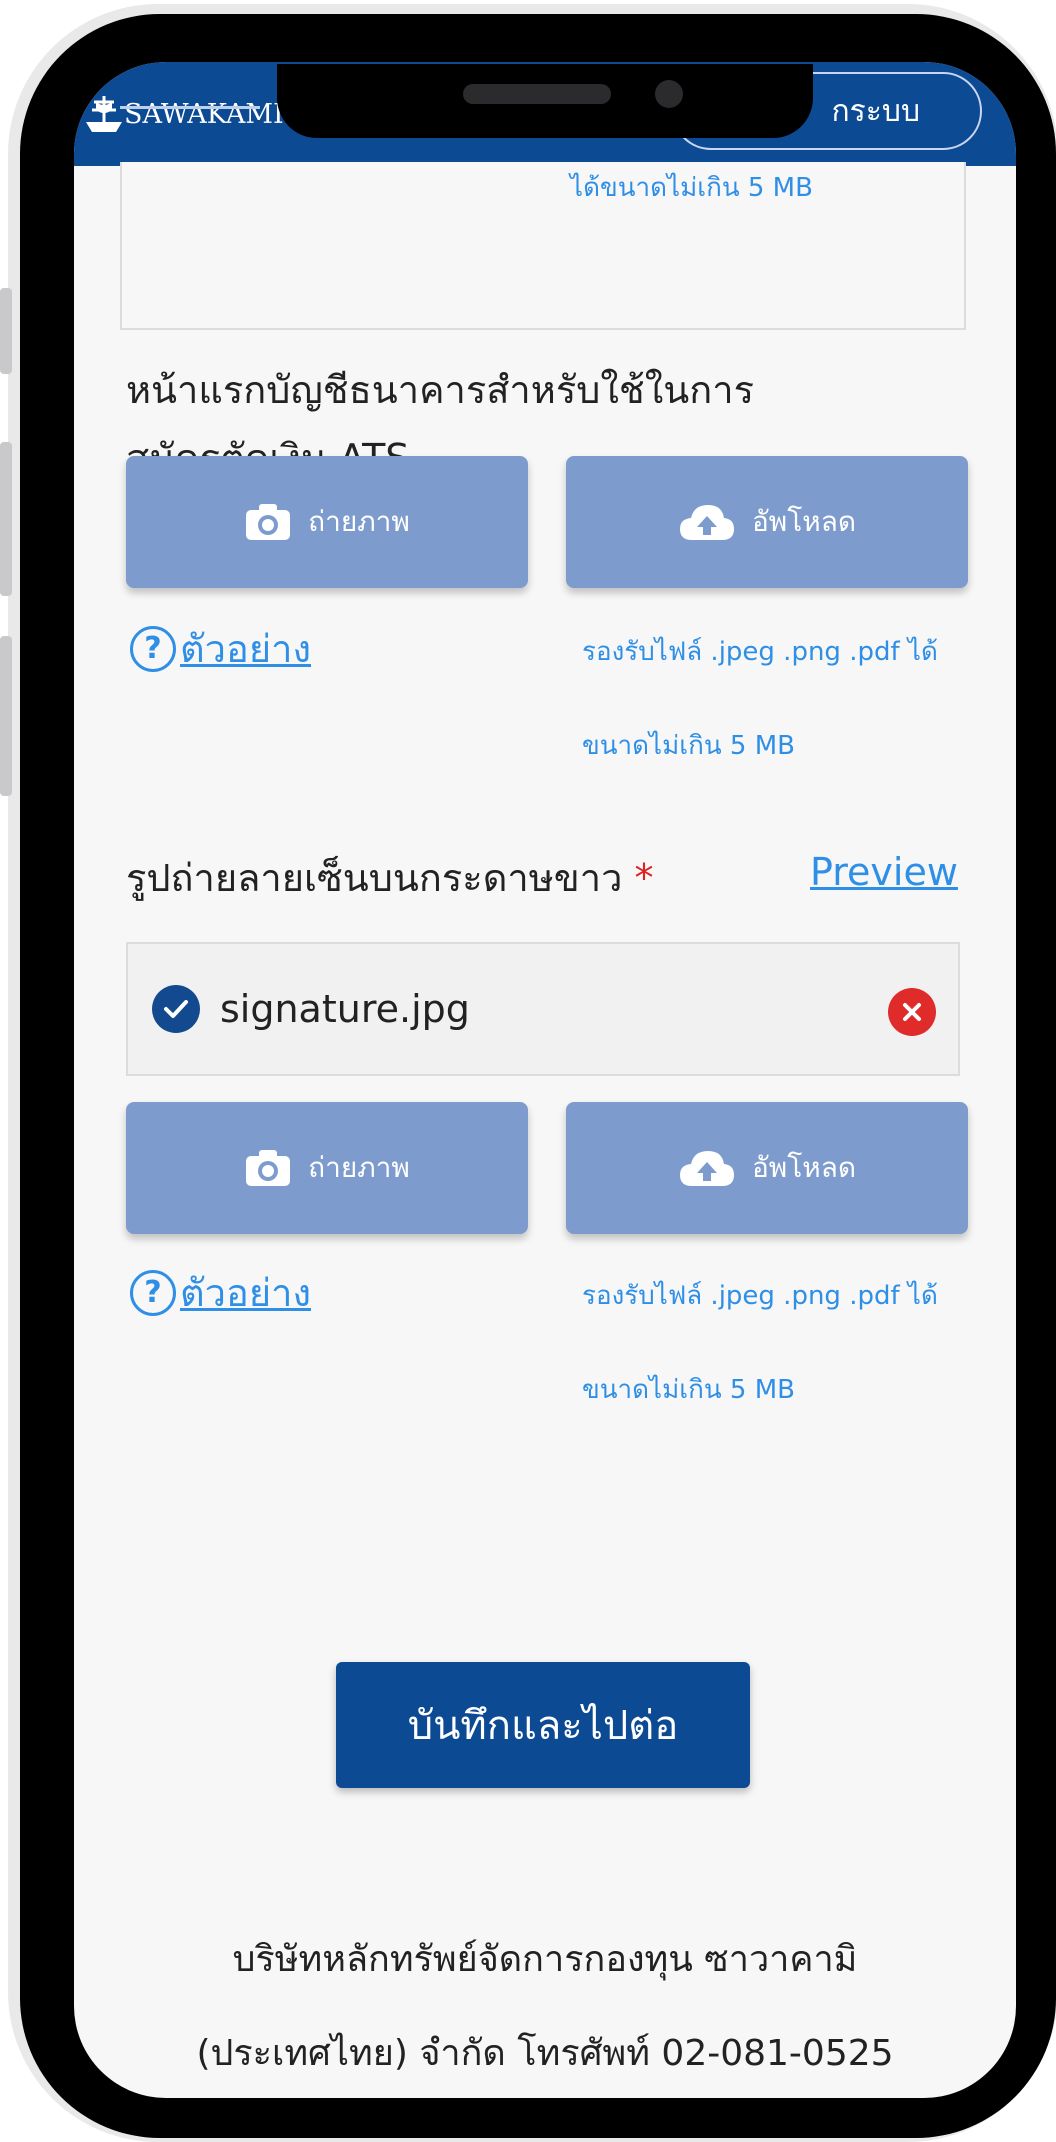 This screenshot has width=1056, height=2142. I want to click on header-action-label: กระบบ, so click(875, 111).